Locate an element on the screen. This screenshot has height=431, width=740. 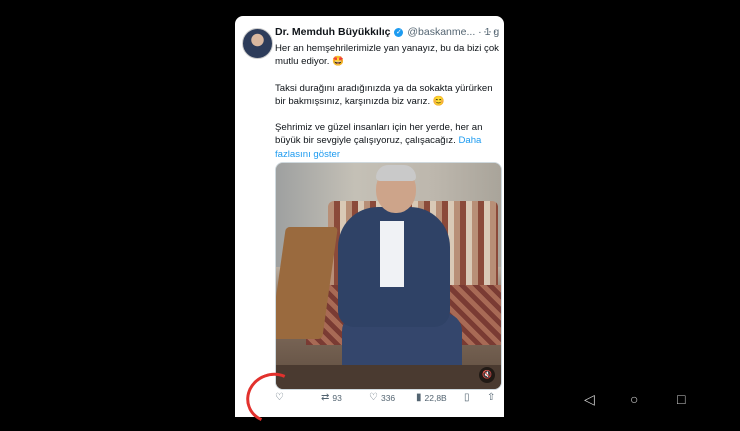
like-button: ♡ 336 is located at coordinates (382, 398).